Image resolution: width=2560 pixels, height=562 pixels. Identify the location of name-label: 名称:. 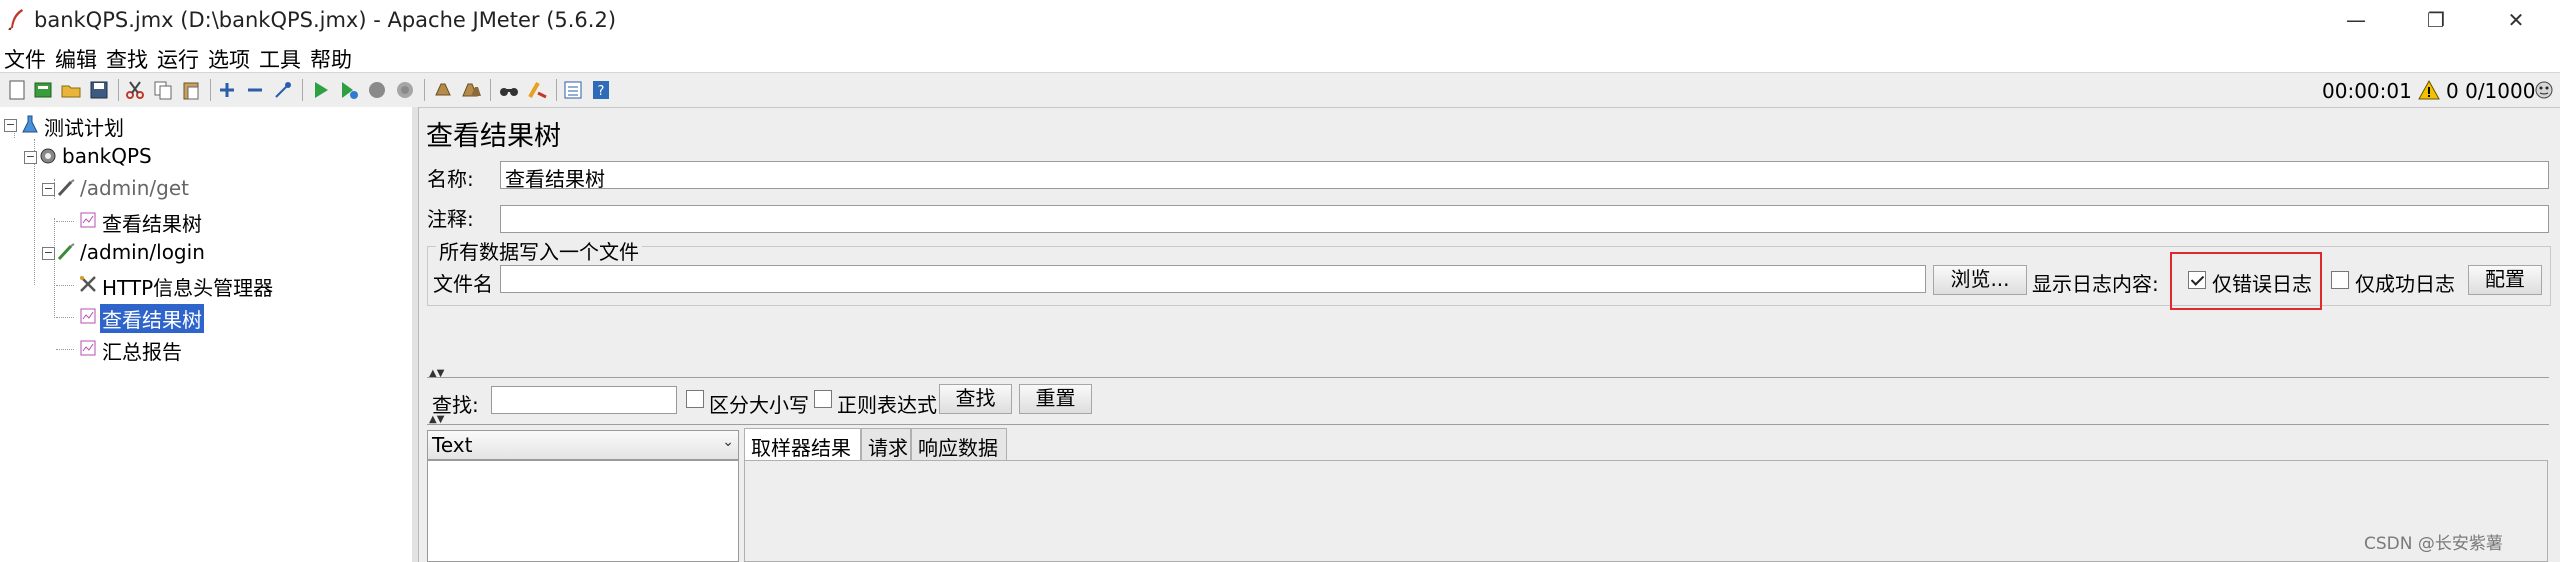
(450, 179).